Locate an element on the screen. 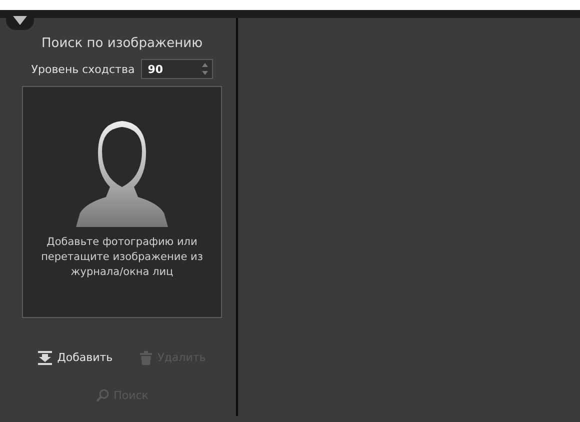 The height and width of the screenshot is (422, 580). similarity-label: Уровень сходства is located at coordinates (83, 69).